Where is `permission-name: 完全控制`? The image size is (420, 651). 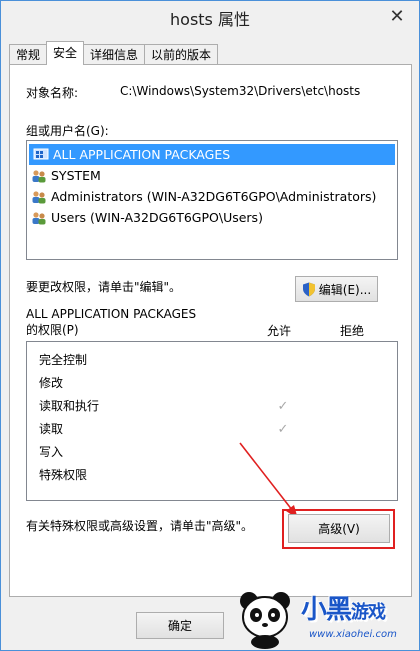 permission-name: 完全控制 is located at coordinates (63, 360).